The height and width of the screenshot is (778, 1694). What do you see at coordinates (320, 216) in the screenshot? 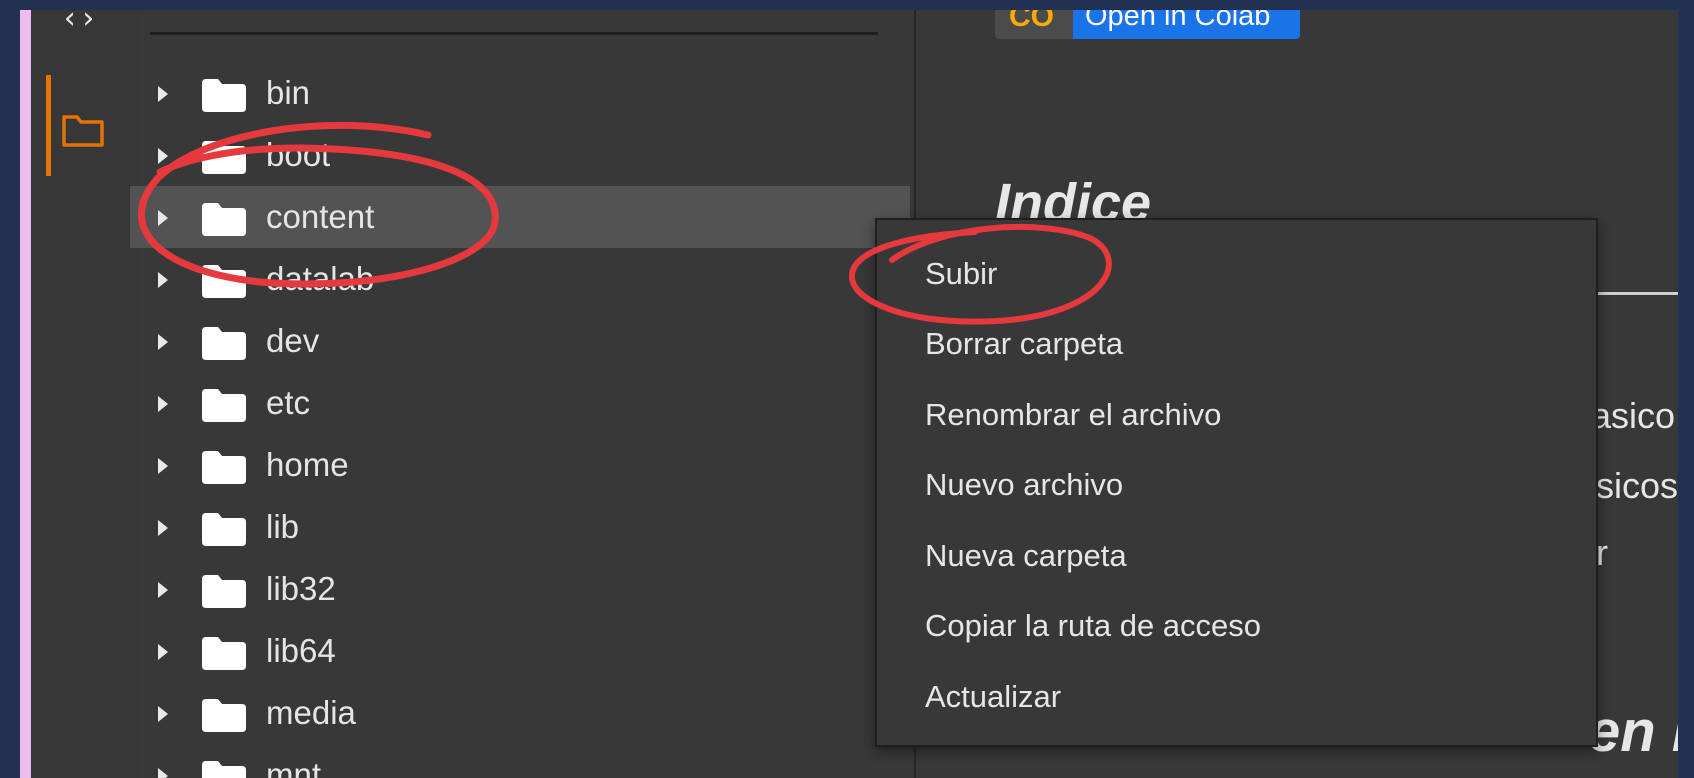
I see `file-tree-label: content` at bounding box center [320, 216].